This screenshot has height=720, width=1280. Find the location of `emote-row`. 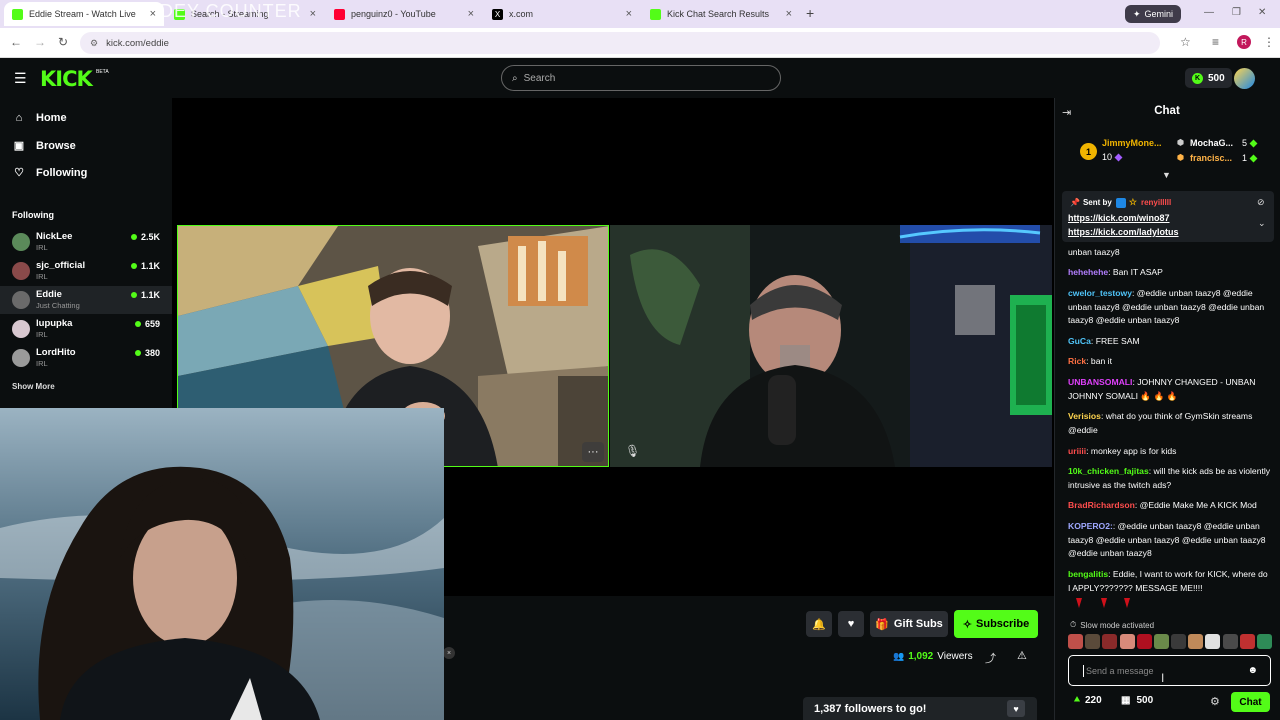

emote-row is located at coordinates (1103, 603).